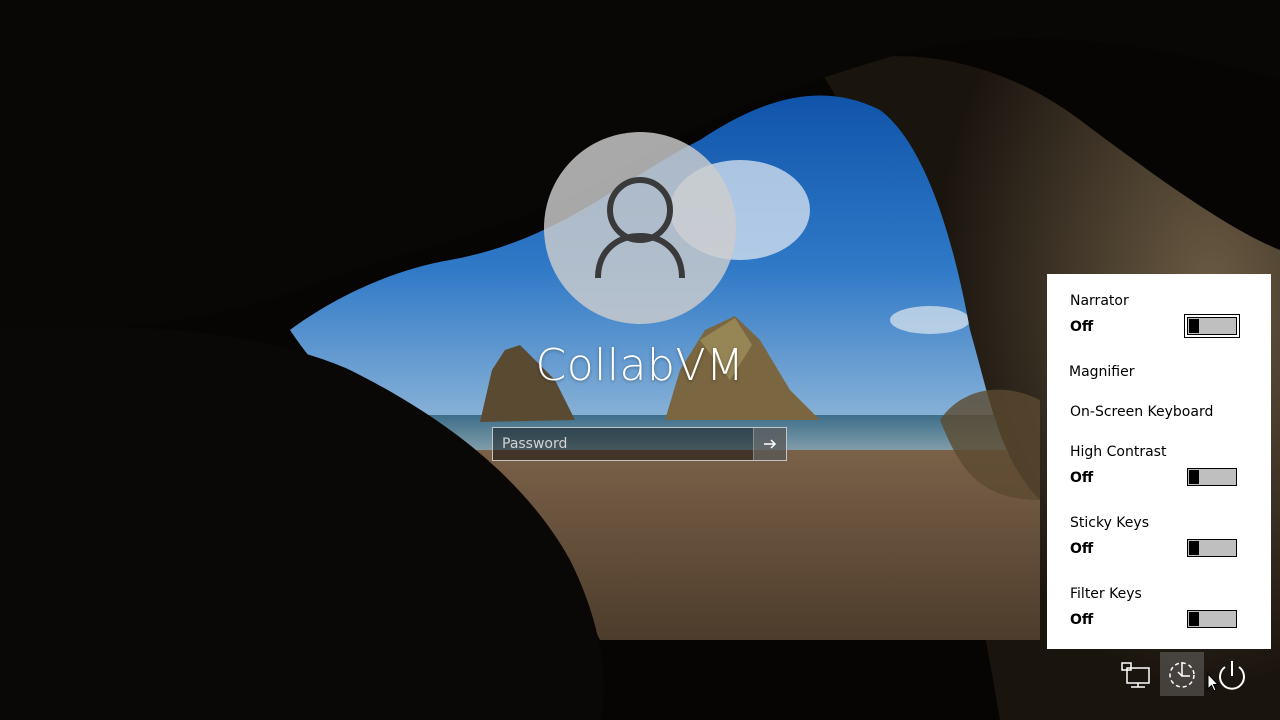 The height and width of the screenshot is (720, 1280). What do you see at coordinates (1102, 372) in the screenshot?
I see `magnifier-item: Magnifier` at bounding box center [1102, 372].